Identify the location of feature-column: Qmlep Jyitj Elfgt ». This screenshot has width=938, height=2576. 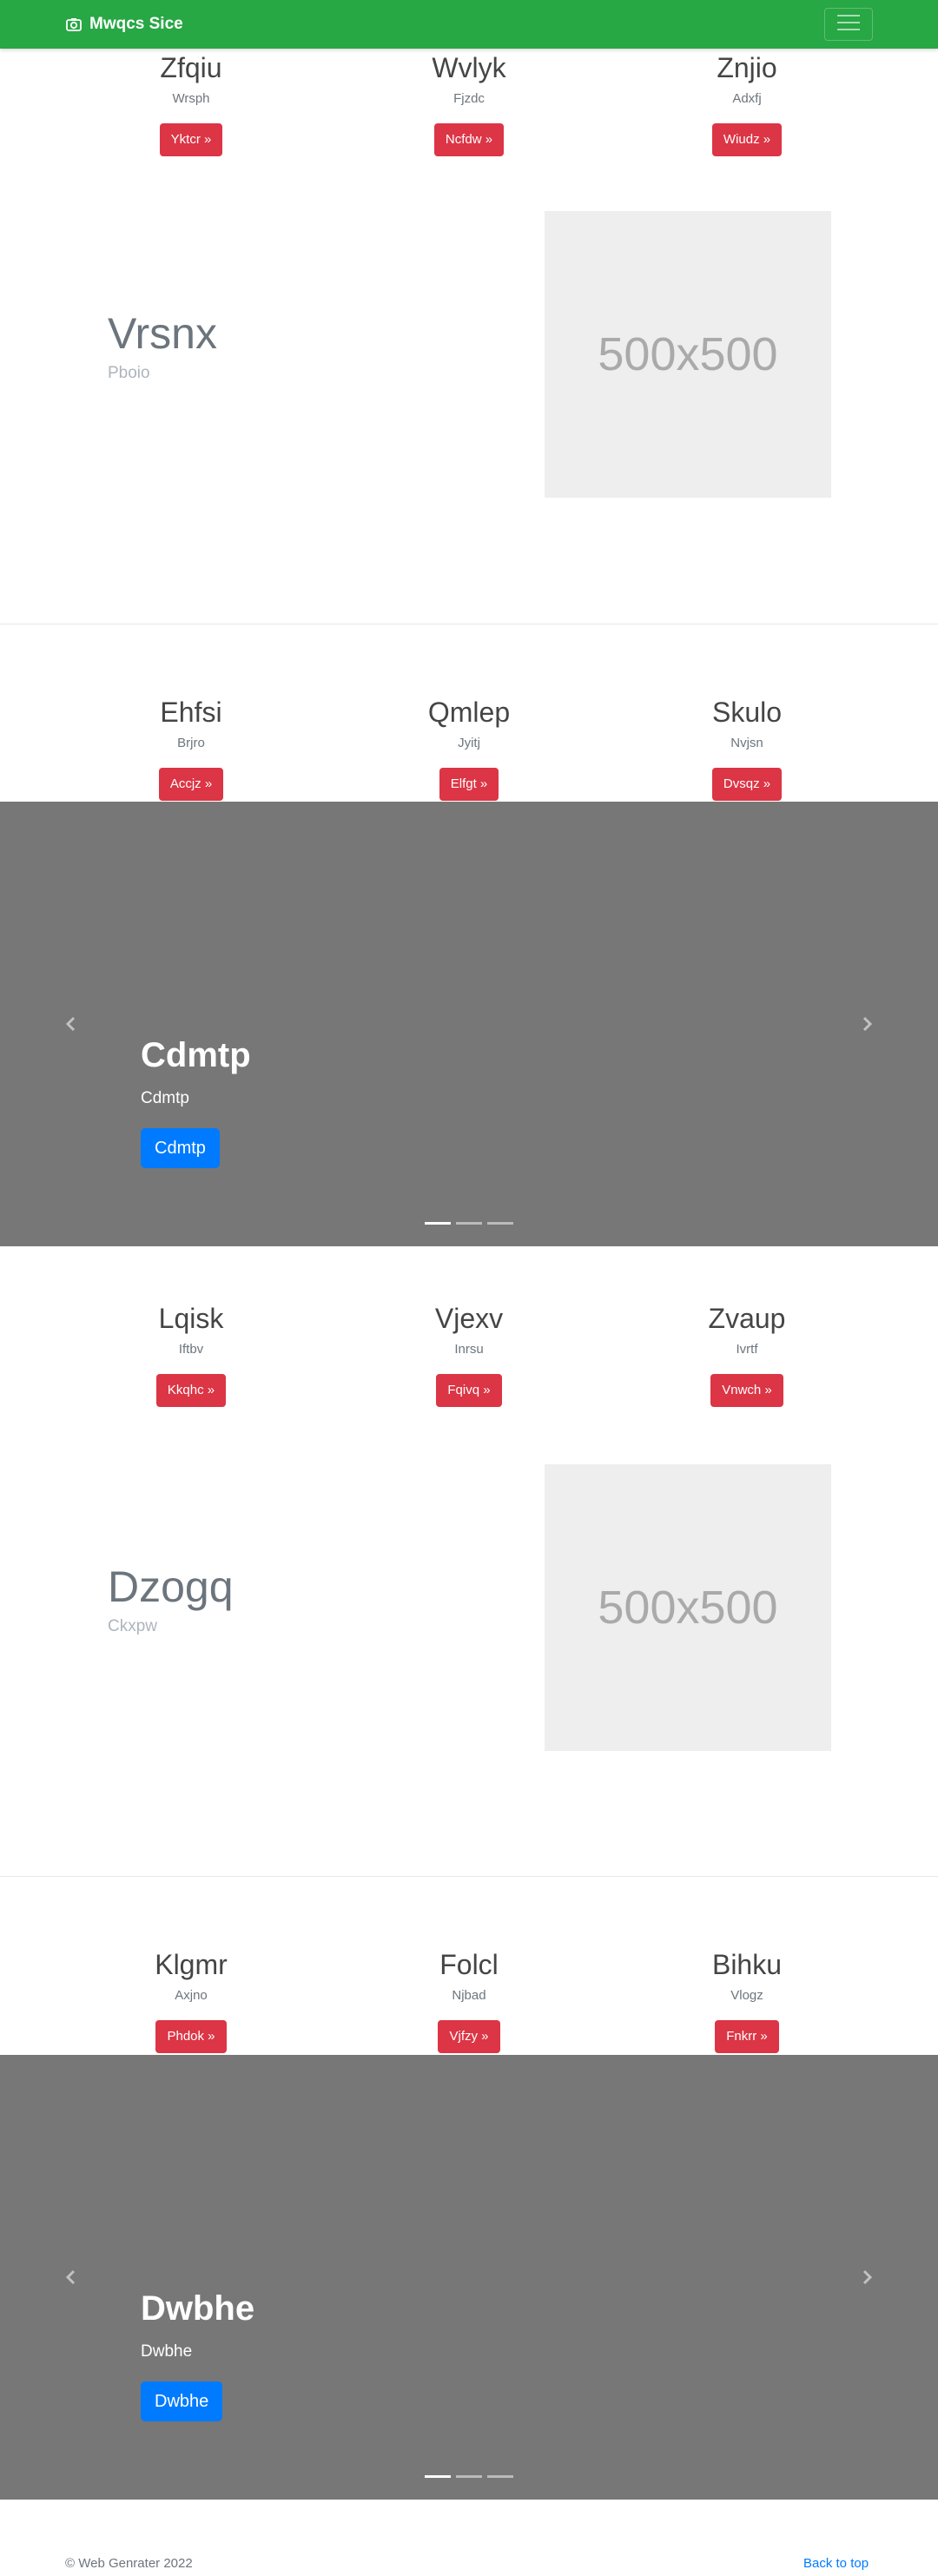
(469, 748).